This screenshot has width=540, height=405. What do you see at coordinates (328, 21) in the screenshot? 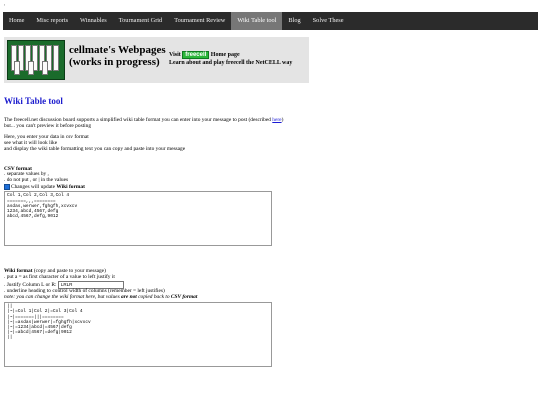
I see `nav-solve-these: Solve These` at bounding box center [328, 21].